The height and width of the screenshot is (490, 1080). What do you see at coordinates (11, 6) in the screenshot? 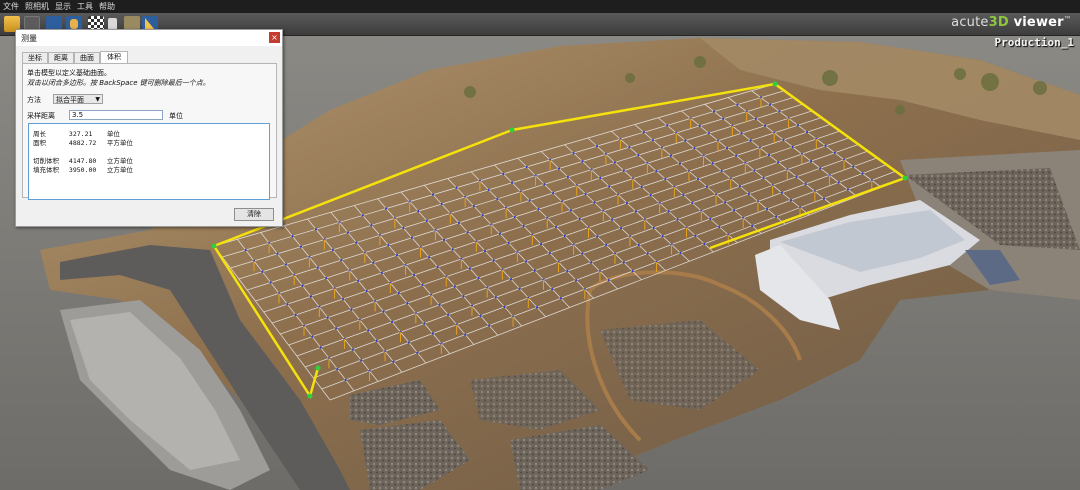
I see `menu-file: 文件` at bounding box center [11, 6].